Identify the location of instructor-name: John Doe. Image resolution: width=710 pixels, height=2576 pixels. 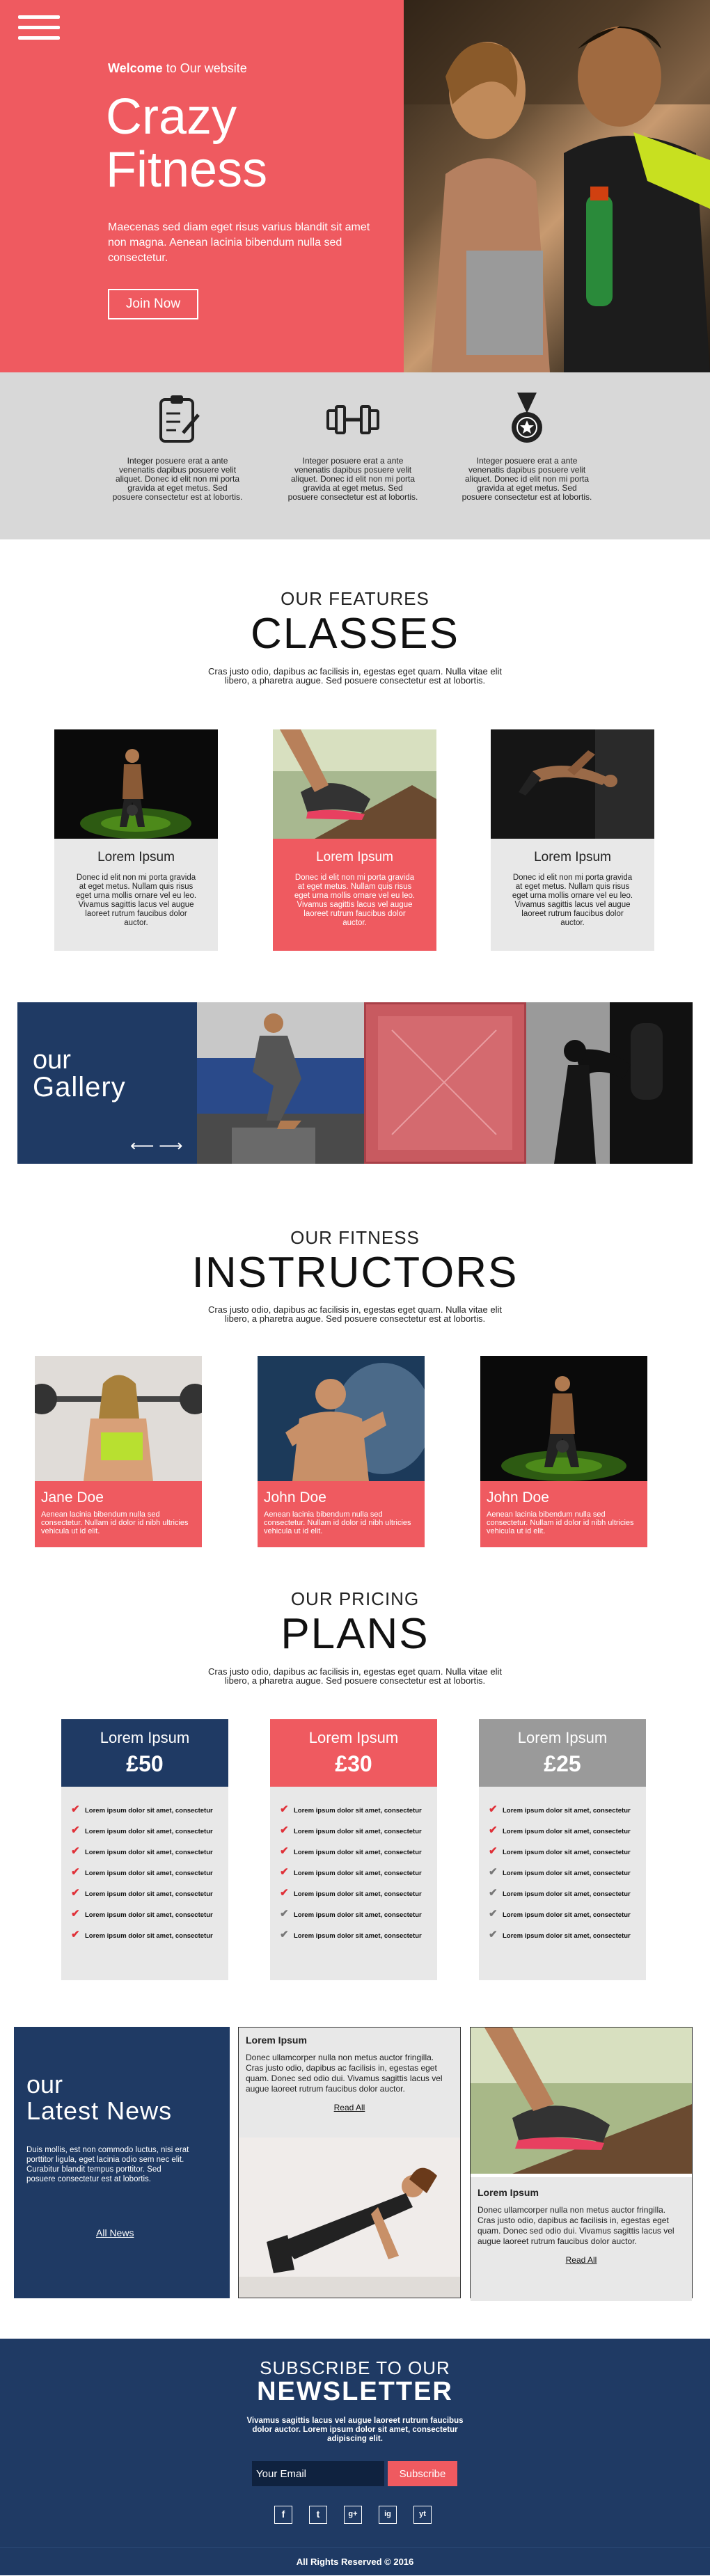
(518, 1498).